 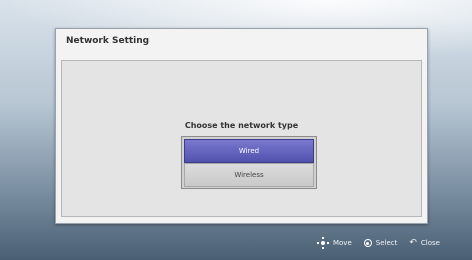 I want to click on network-type-options: Wired Wireless, so click(x=249, y=162).